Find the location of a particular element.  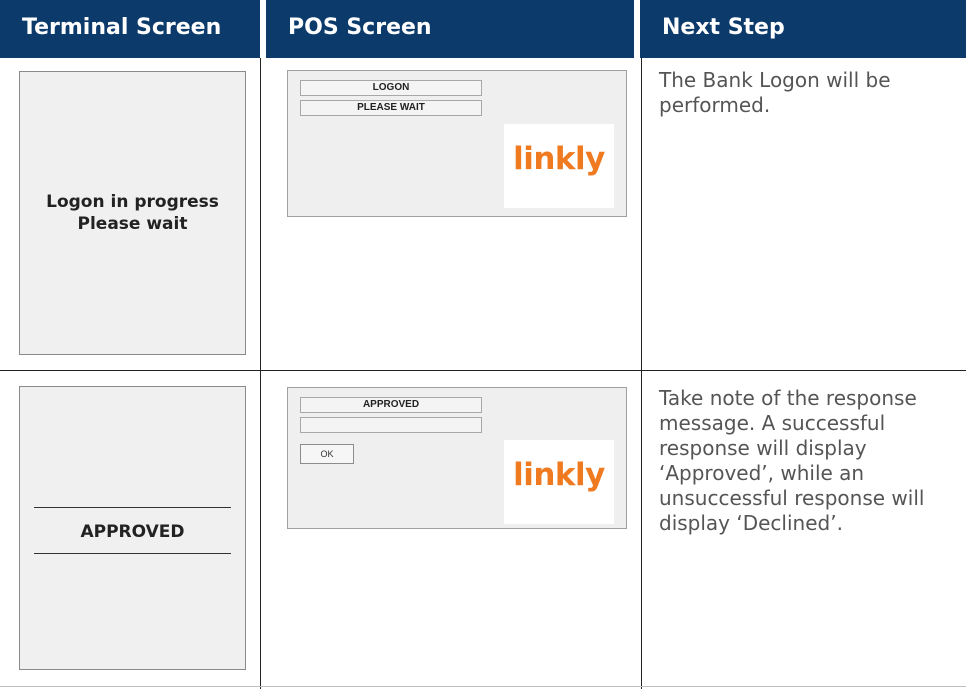

next-step-text: The Bank Logon will be performed. is located at coordinates (775, 92).